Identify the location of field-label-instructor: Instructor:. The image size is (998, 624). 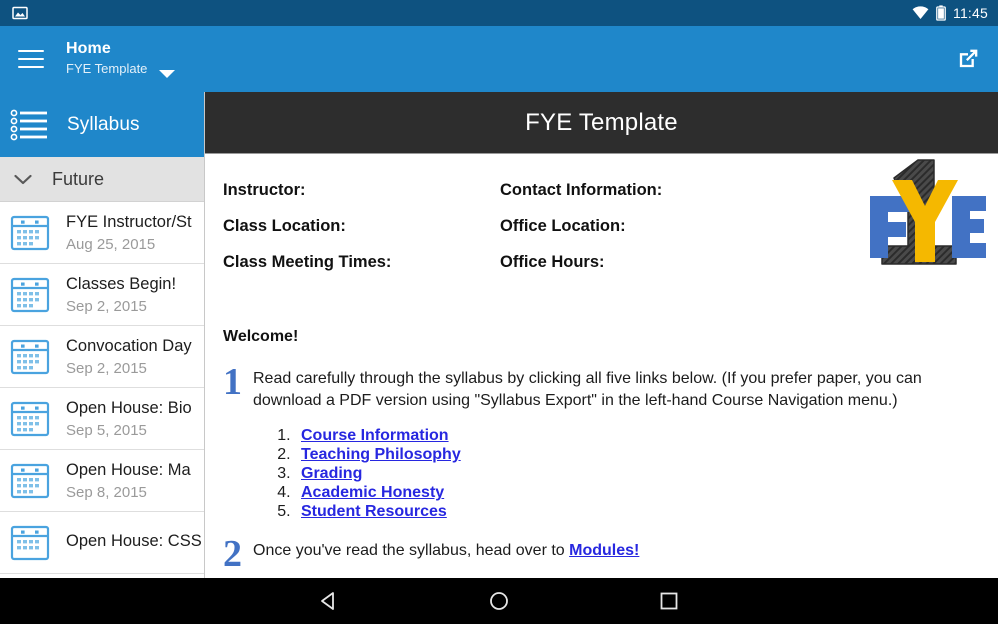
(264, 190).